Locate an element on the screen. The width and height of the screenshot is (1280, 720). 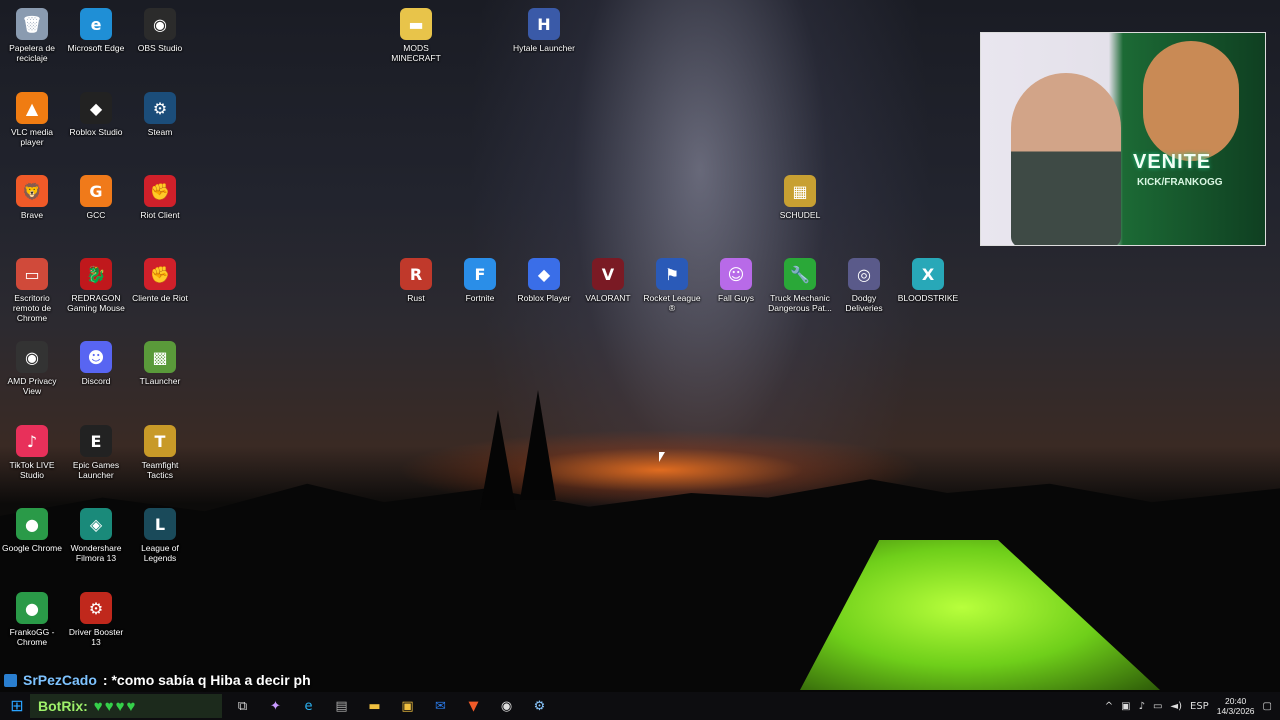
desktop-icon: ▬ MODS MINECRAFT is located at coordinates (416, 44).